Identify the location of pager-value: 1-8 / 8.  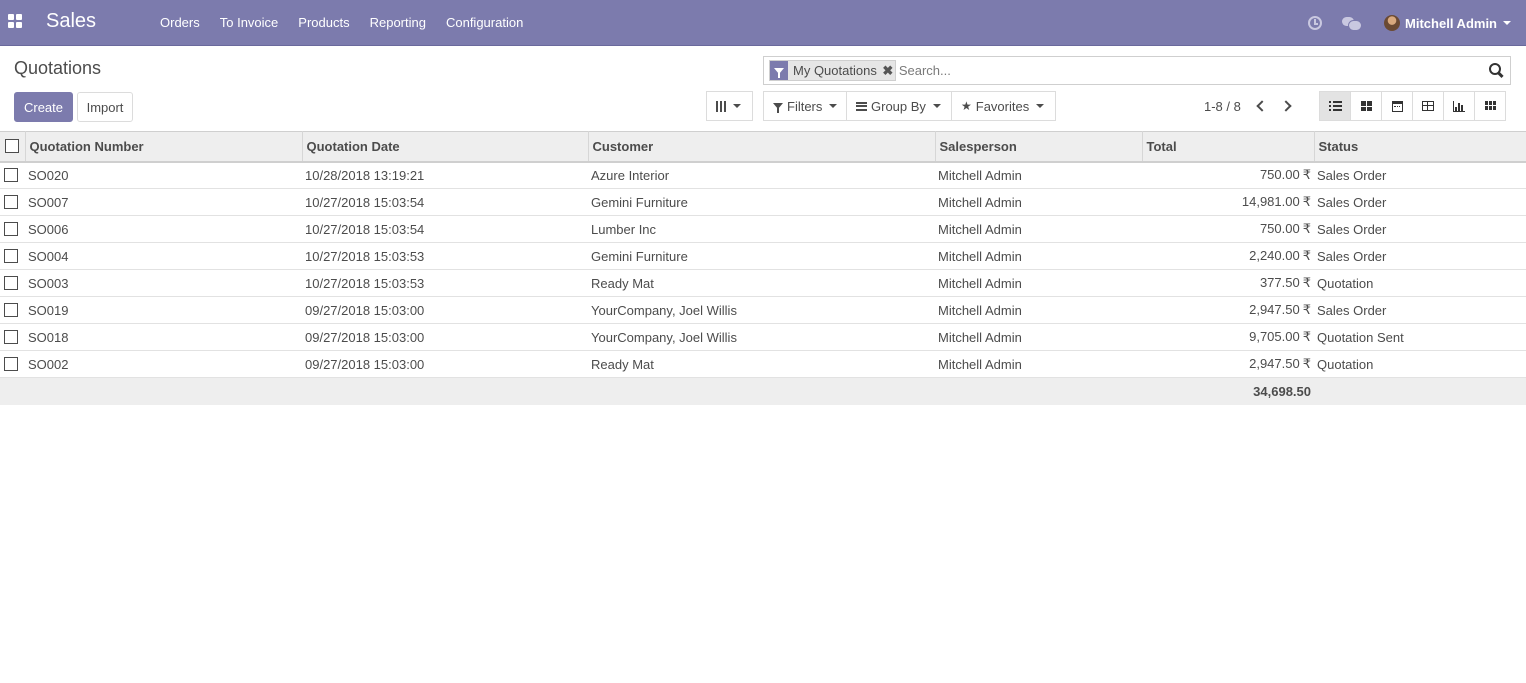
(1222, 106).